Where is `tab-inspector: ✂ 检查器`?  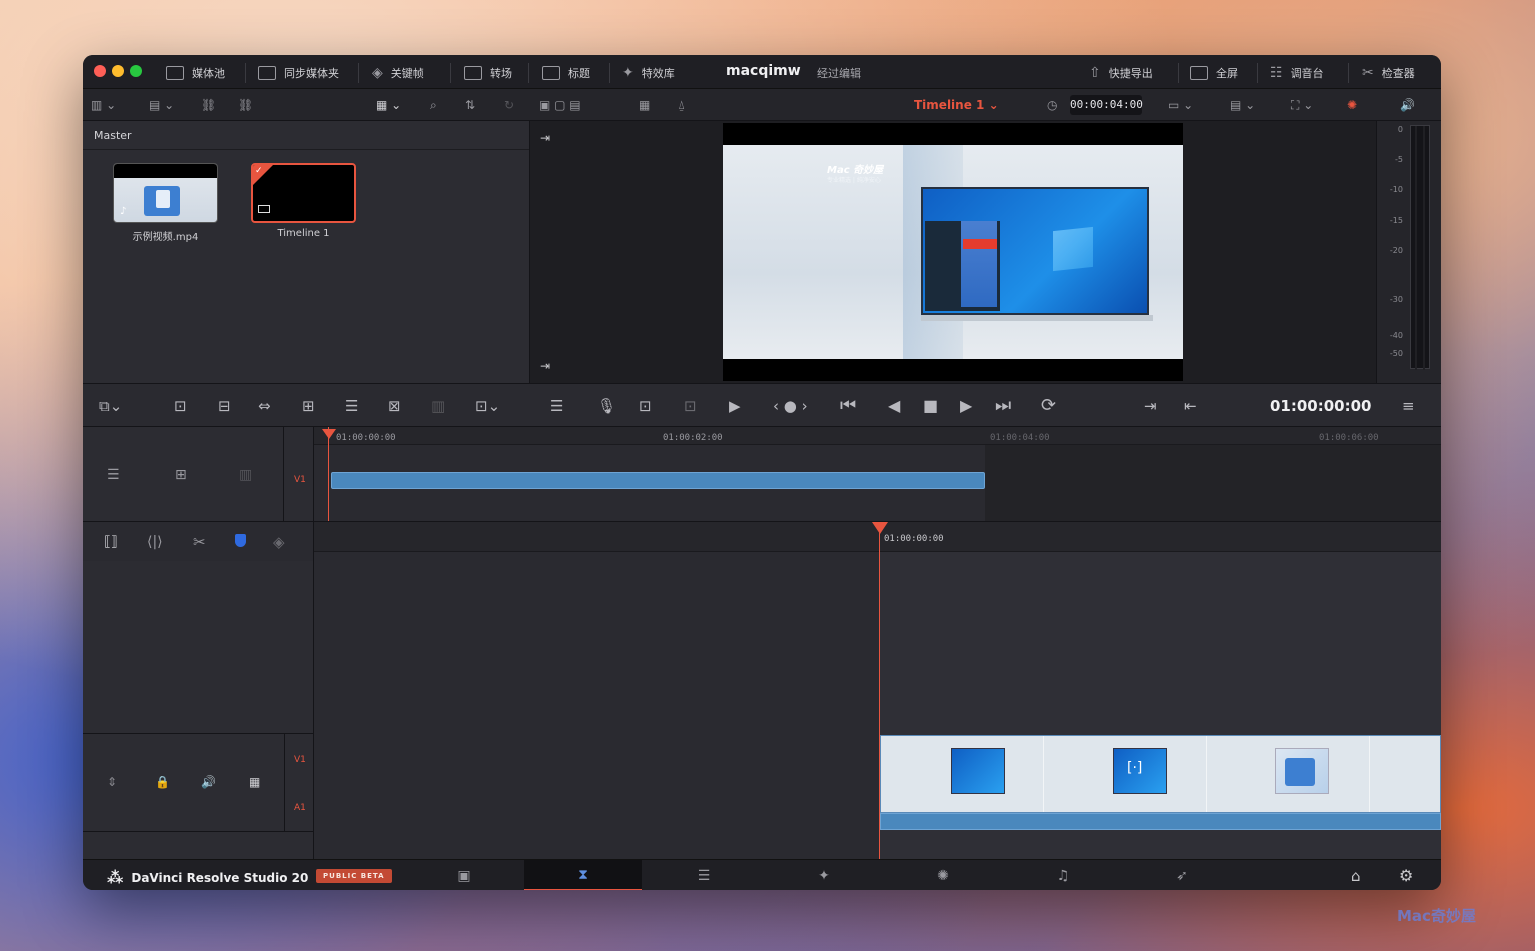 tab-inspector: ✂ 检查器 is located at coordinates (1388, 73).